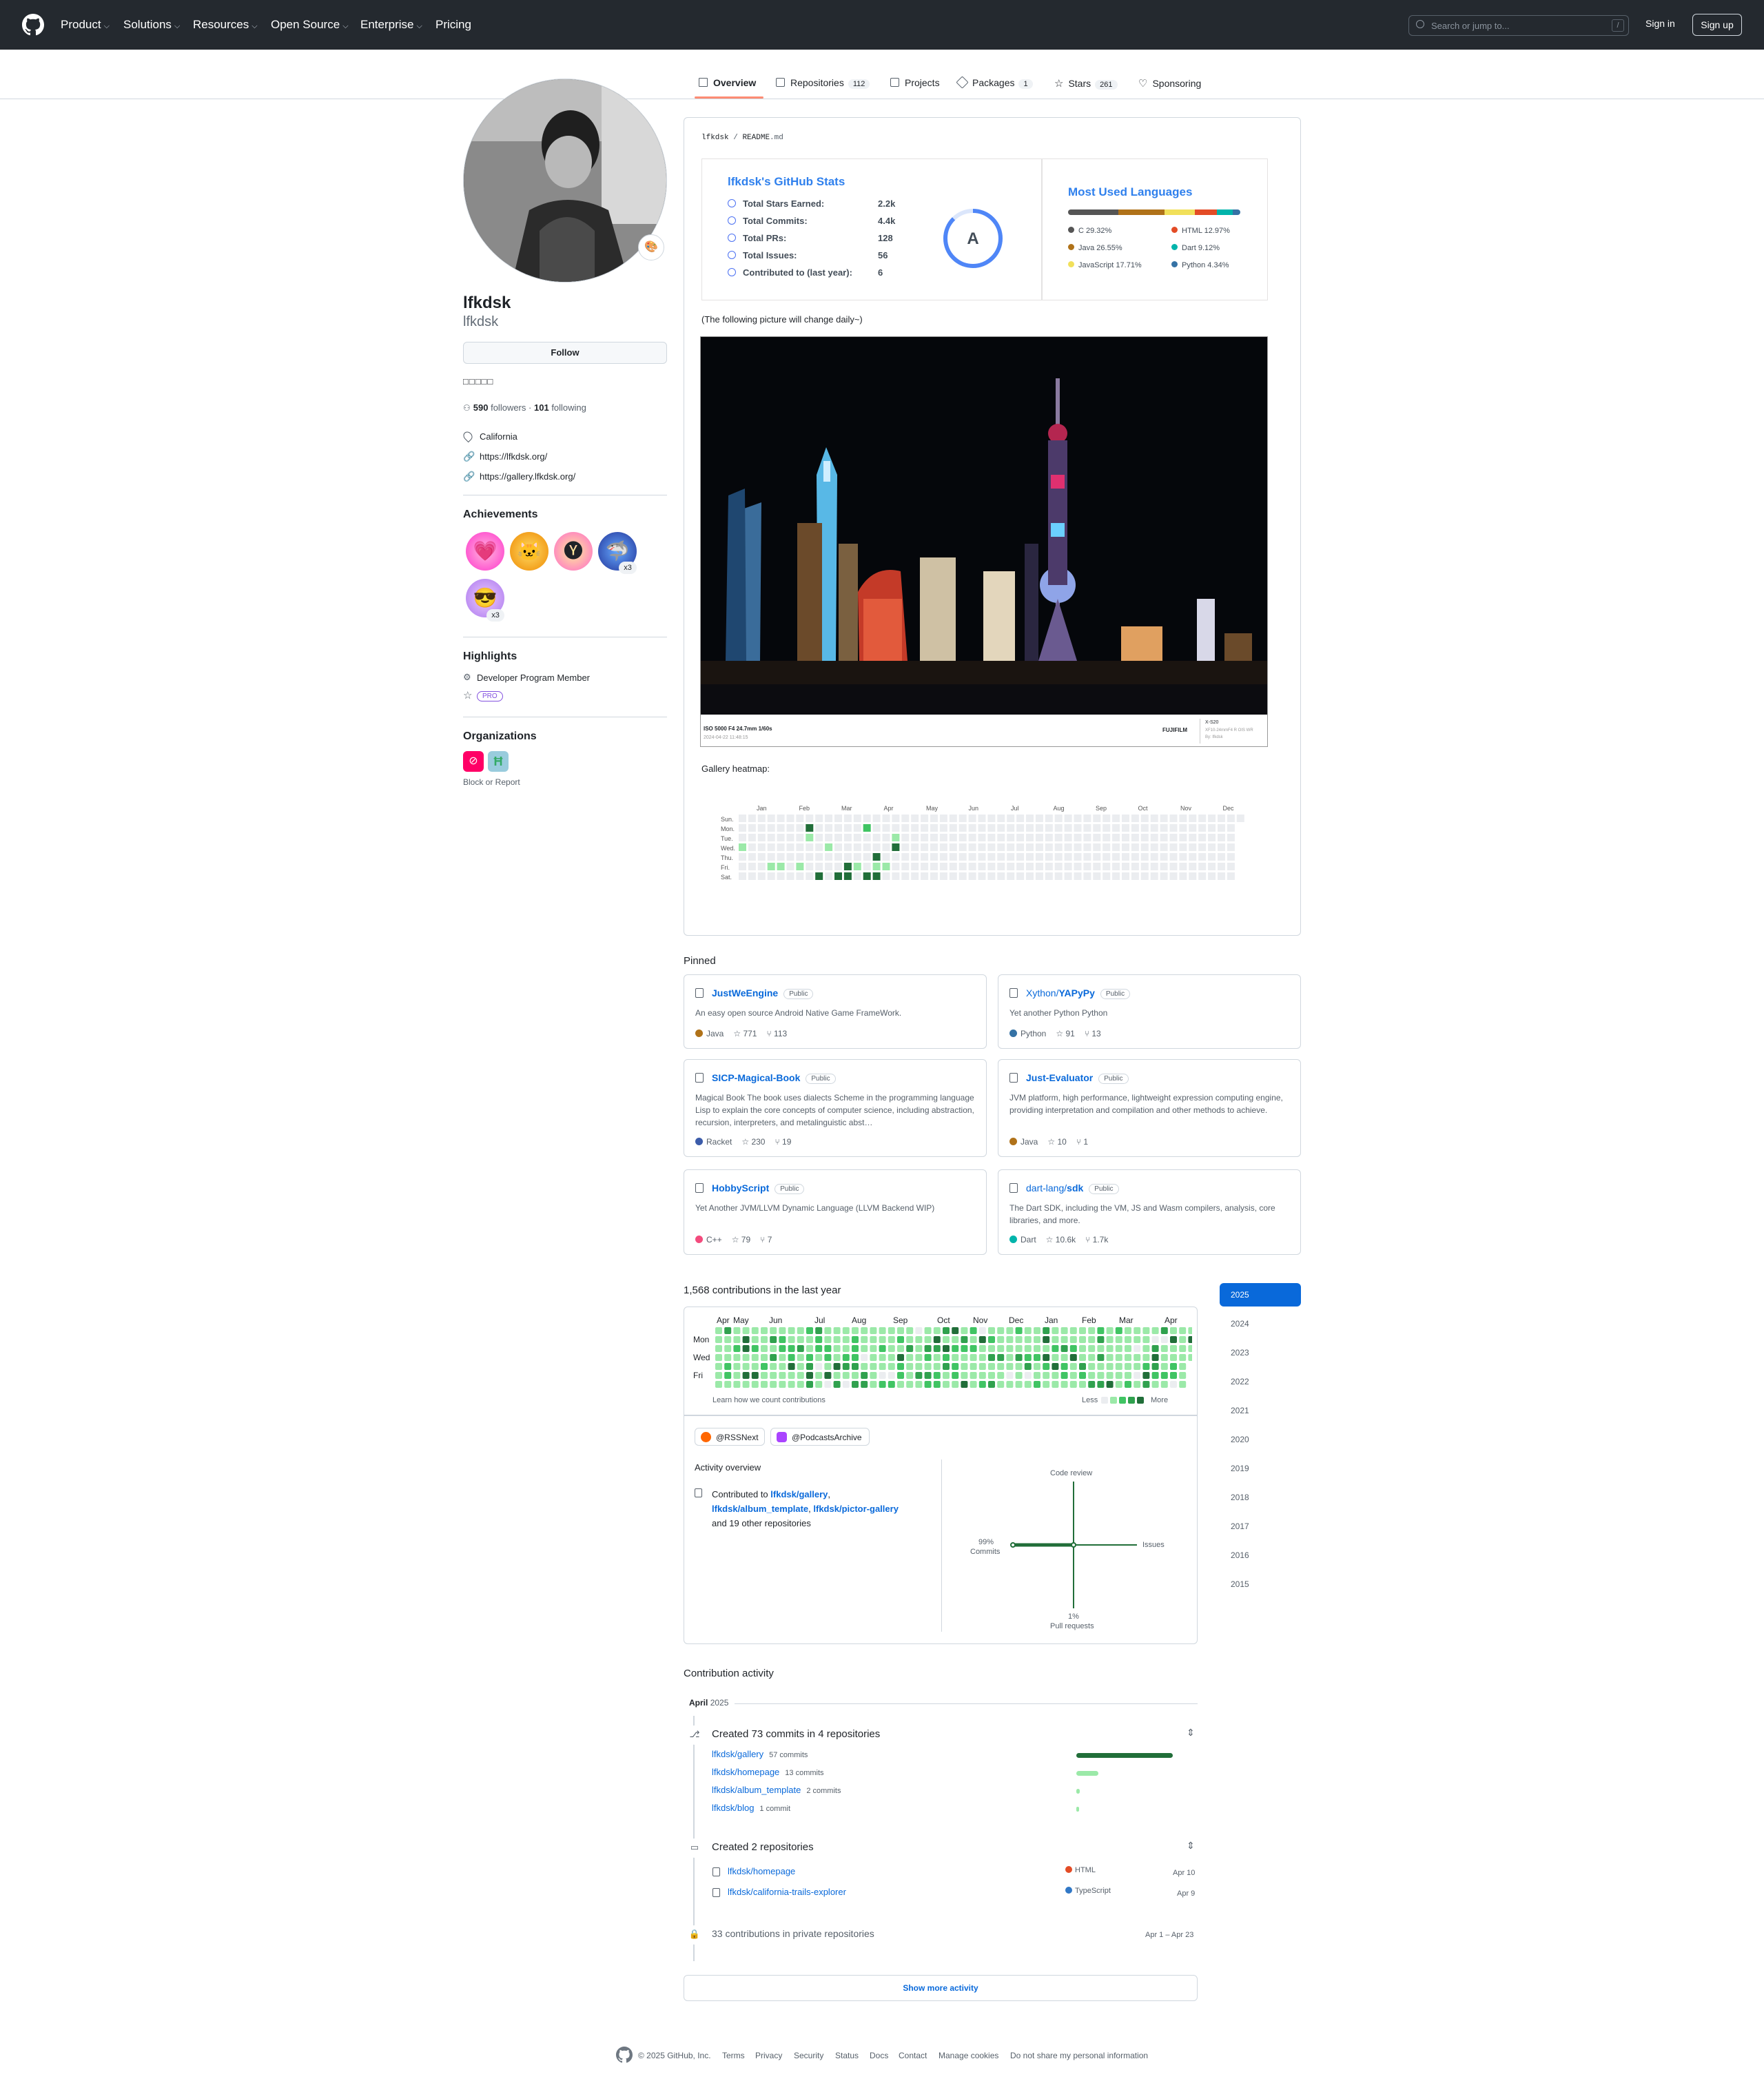 The height and width of the screenshot is (2090, 1764). I want to click on followers-count: 590, so click(481, 407).